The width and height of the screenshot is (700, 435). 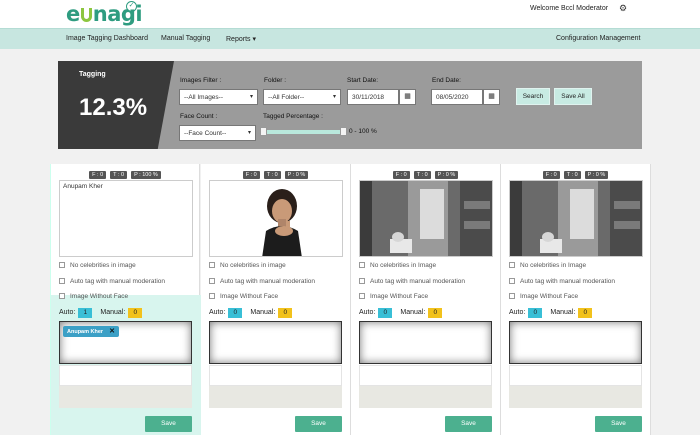 I want to click on check-icon: ✓, so click(x=131, y=6).